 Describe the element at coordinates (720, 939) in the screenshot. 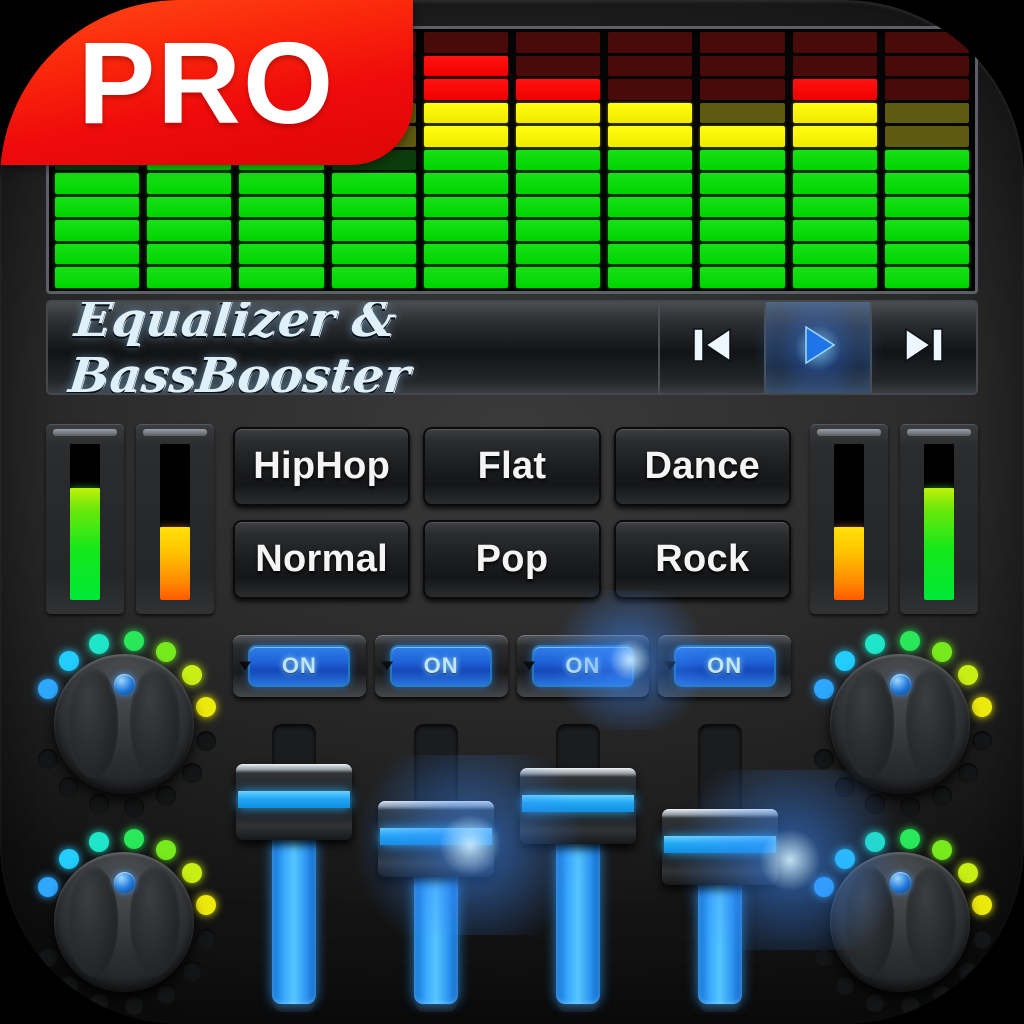

I see `slider-fill` at that location.